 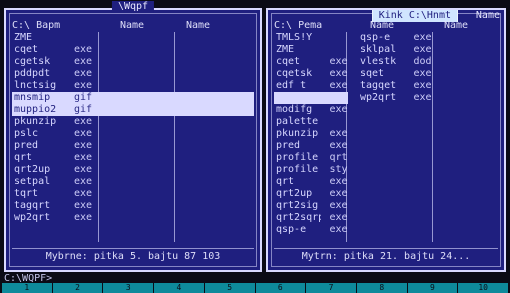 What do you see at coordinates (133, 256) in the screenshot?
I see `left-status: Mybrne: pitka 5. bajtu 87 103` at bounding box center [133, 256].